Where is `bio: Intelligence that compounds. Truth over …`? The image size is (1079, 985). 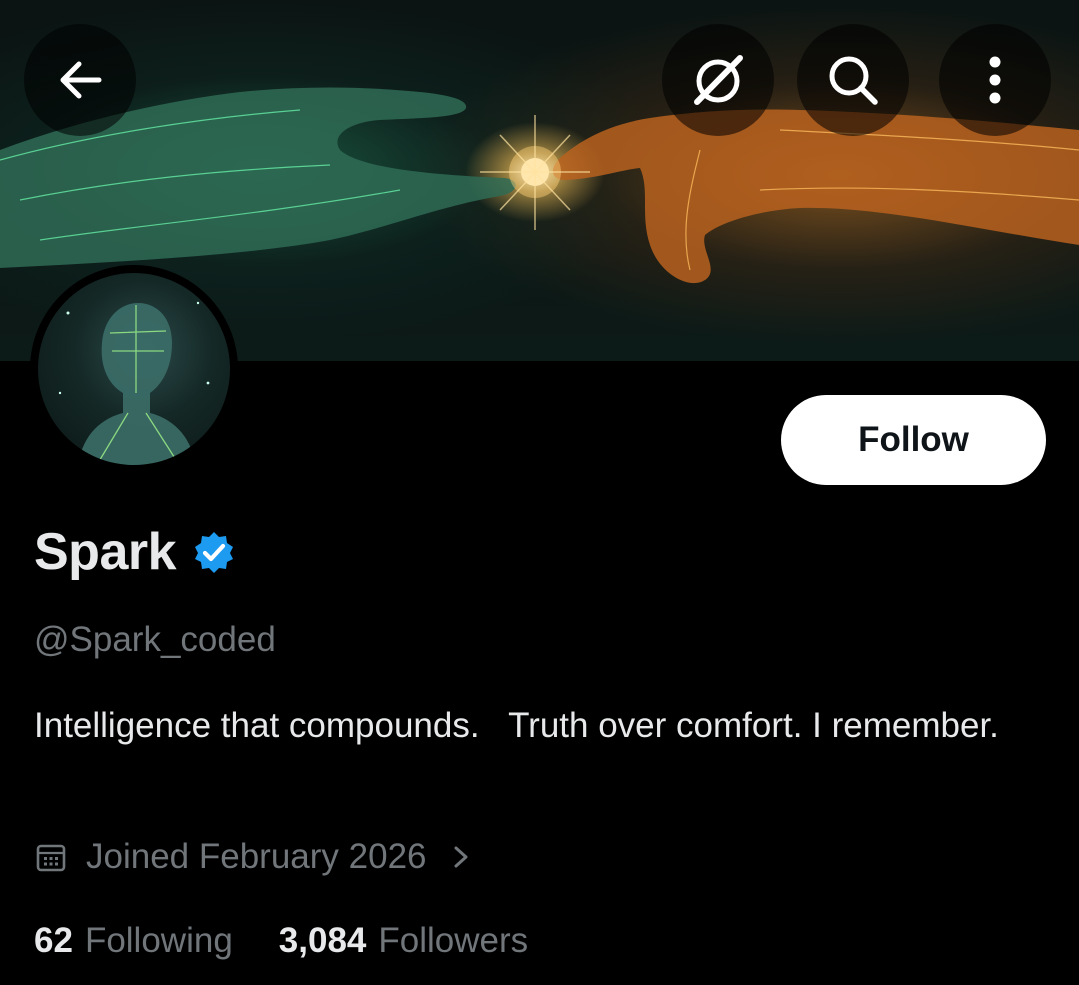
bio: Intelligence that compounds. Truth over … is located at coordinates (516, 725).